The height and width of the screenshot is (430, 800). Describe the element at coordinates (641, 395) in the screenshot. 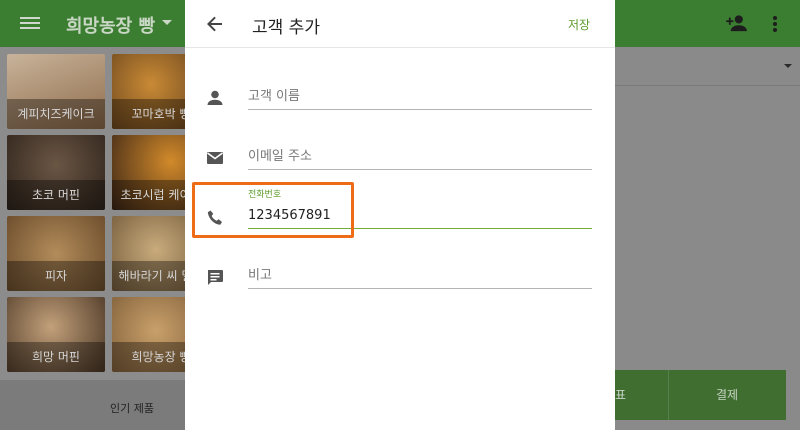

I see `receipt-button: 표` at that location.